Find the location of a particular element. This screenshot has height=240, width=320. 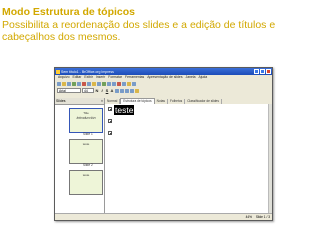

undo-icon is located at coordinates (109, 83).